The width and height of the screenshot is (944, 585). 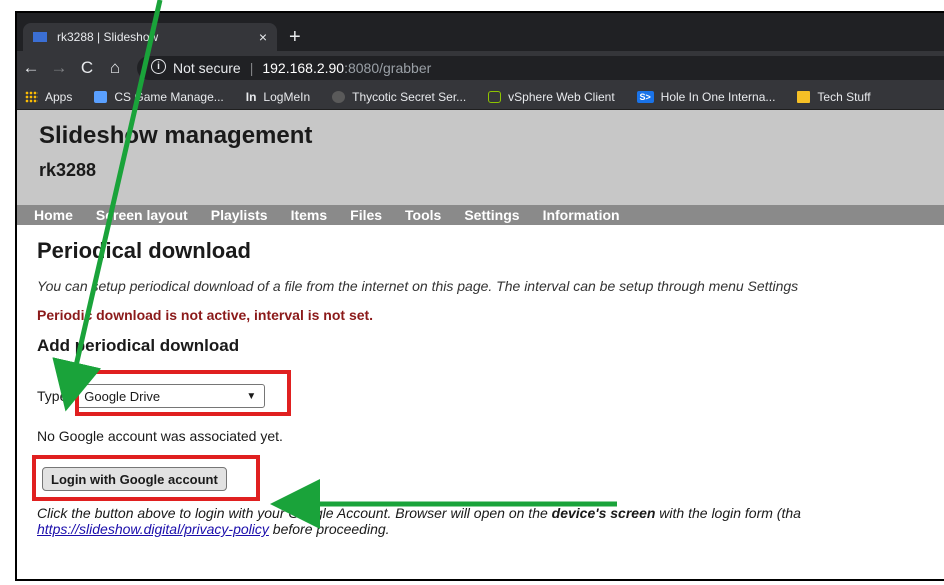 What do you see at coordinates (728, 513) in the screenshot?
I see `footer-part-2: with the login form (tha` at bounding box center [728, 513].